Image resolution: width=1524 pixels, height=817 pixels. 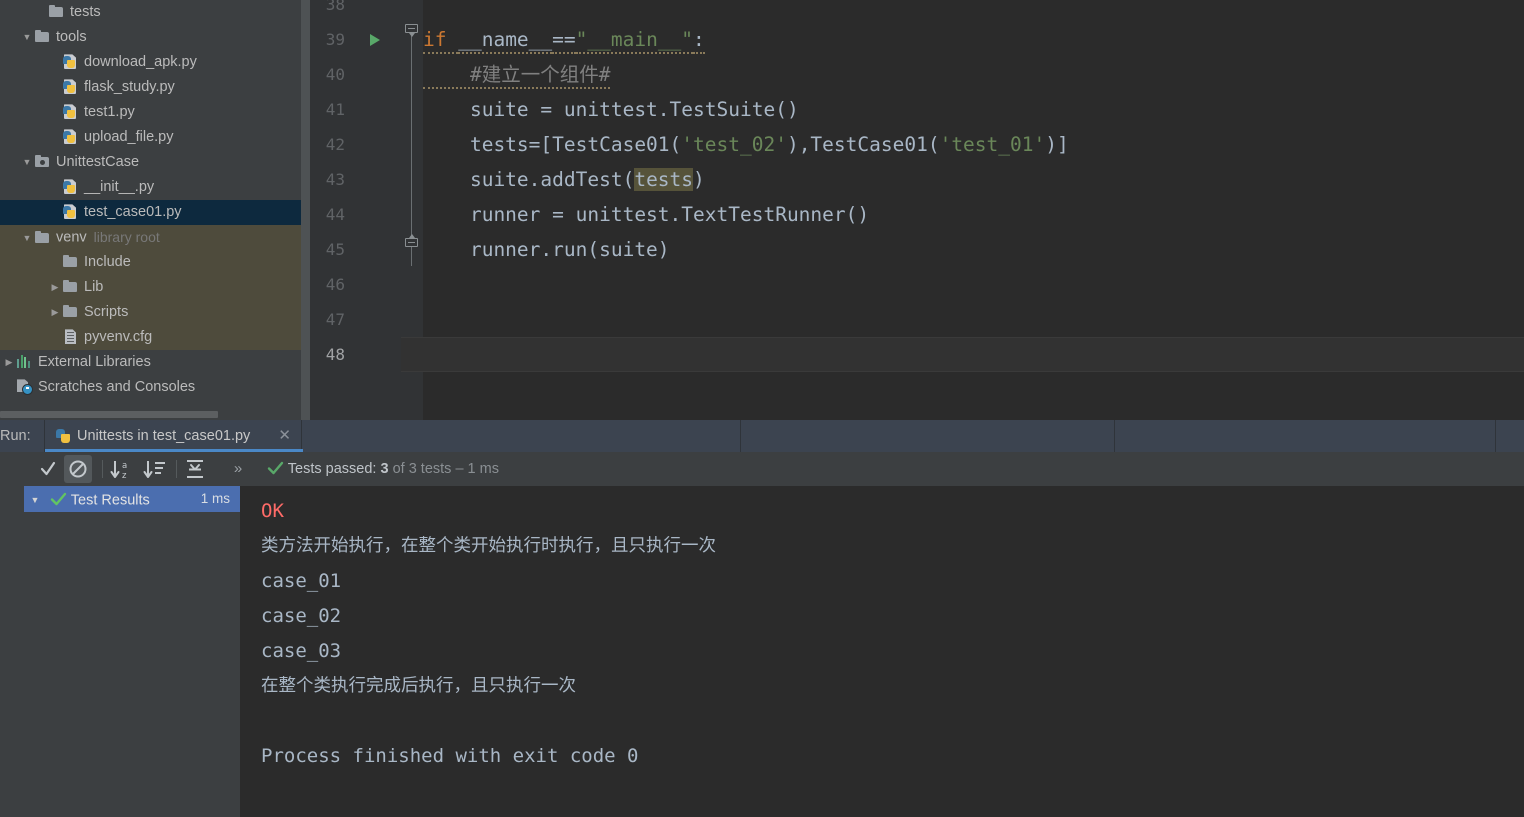 I want to click on tree-item-label: Lib, so click(x=94, y=287).